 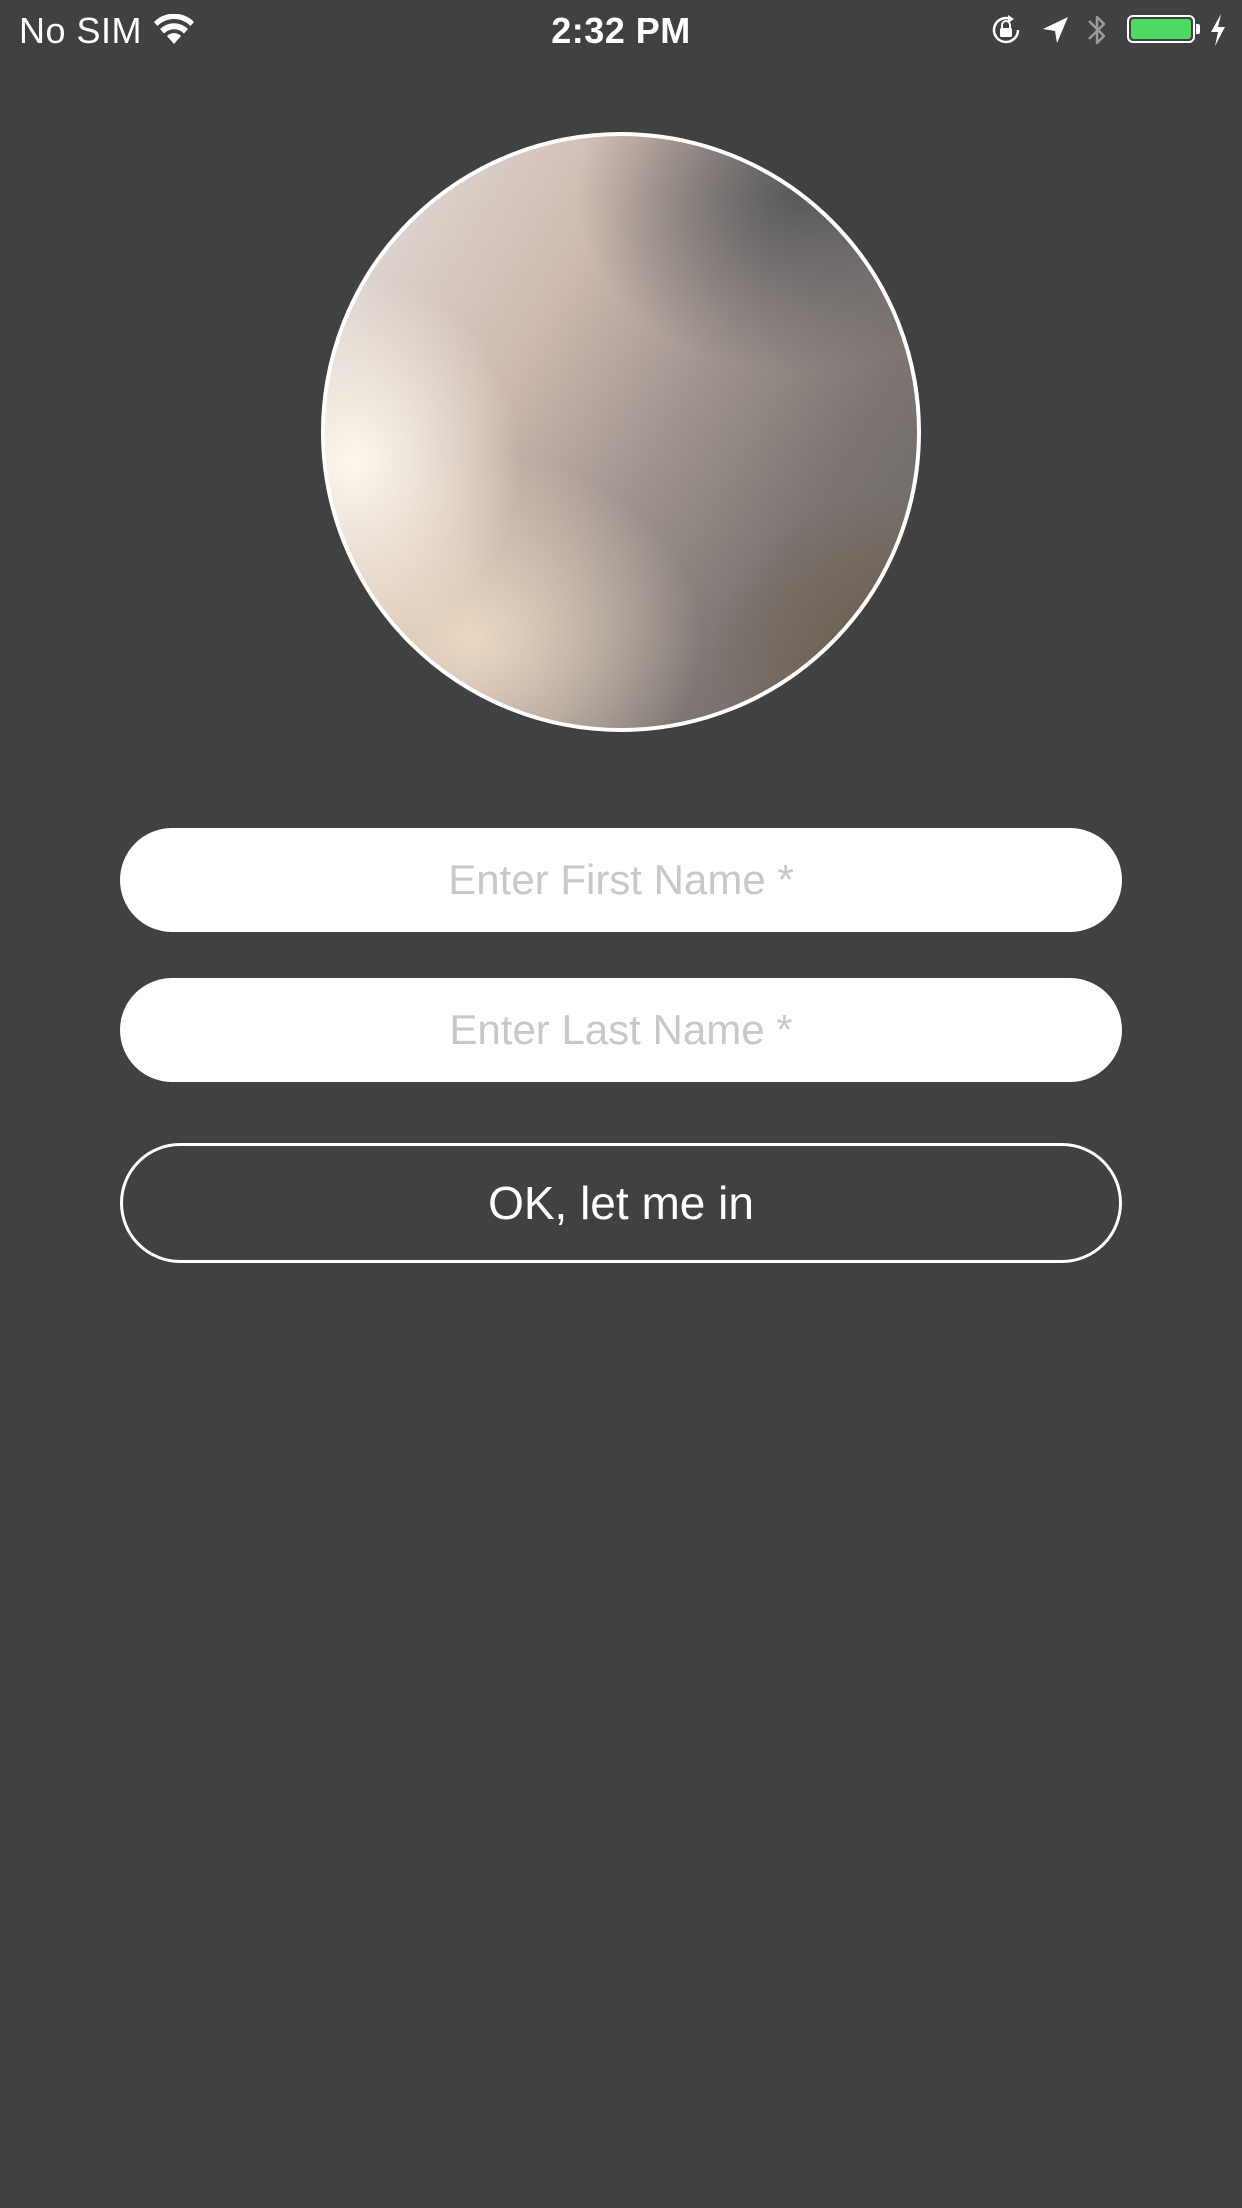 I want to click on battery-tip, so click(x=1198, y=29).